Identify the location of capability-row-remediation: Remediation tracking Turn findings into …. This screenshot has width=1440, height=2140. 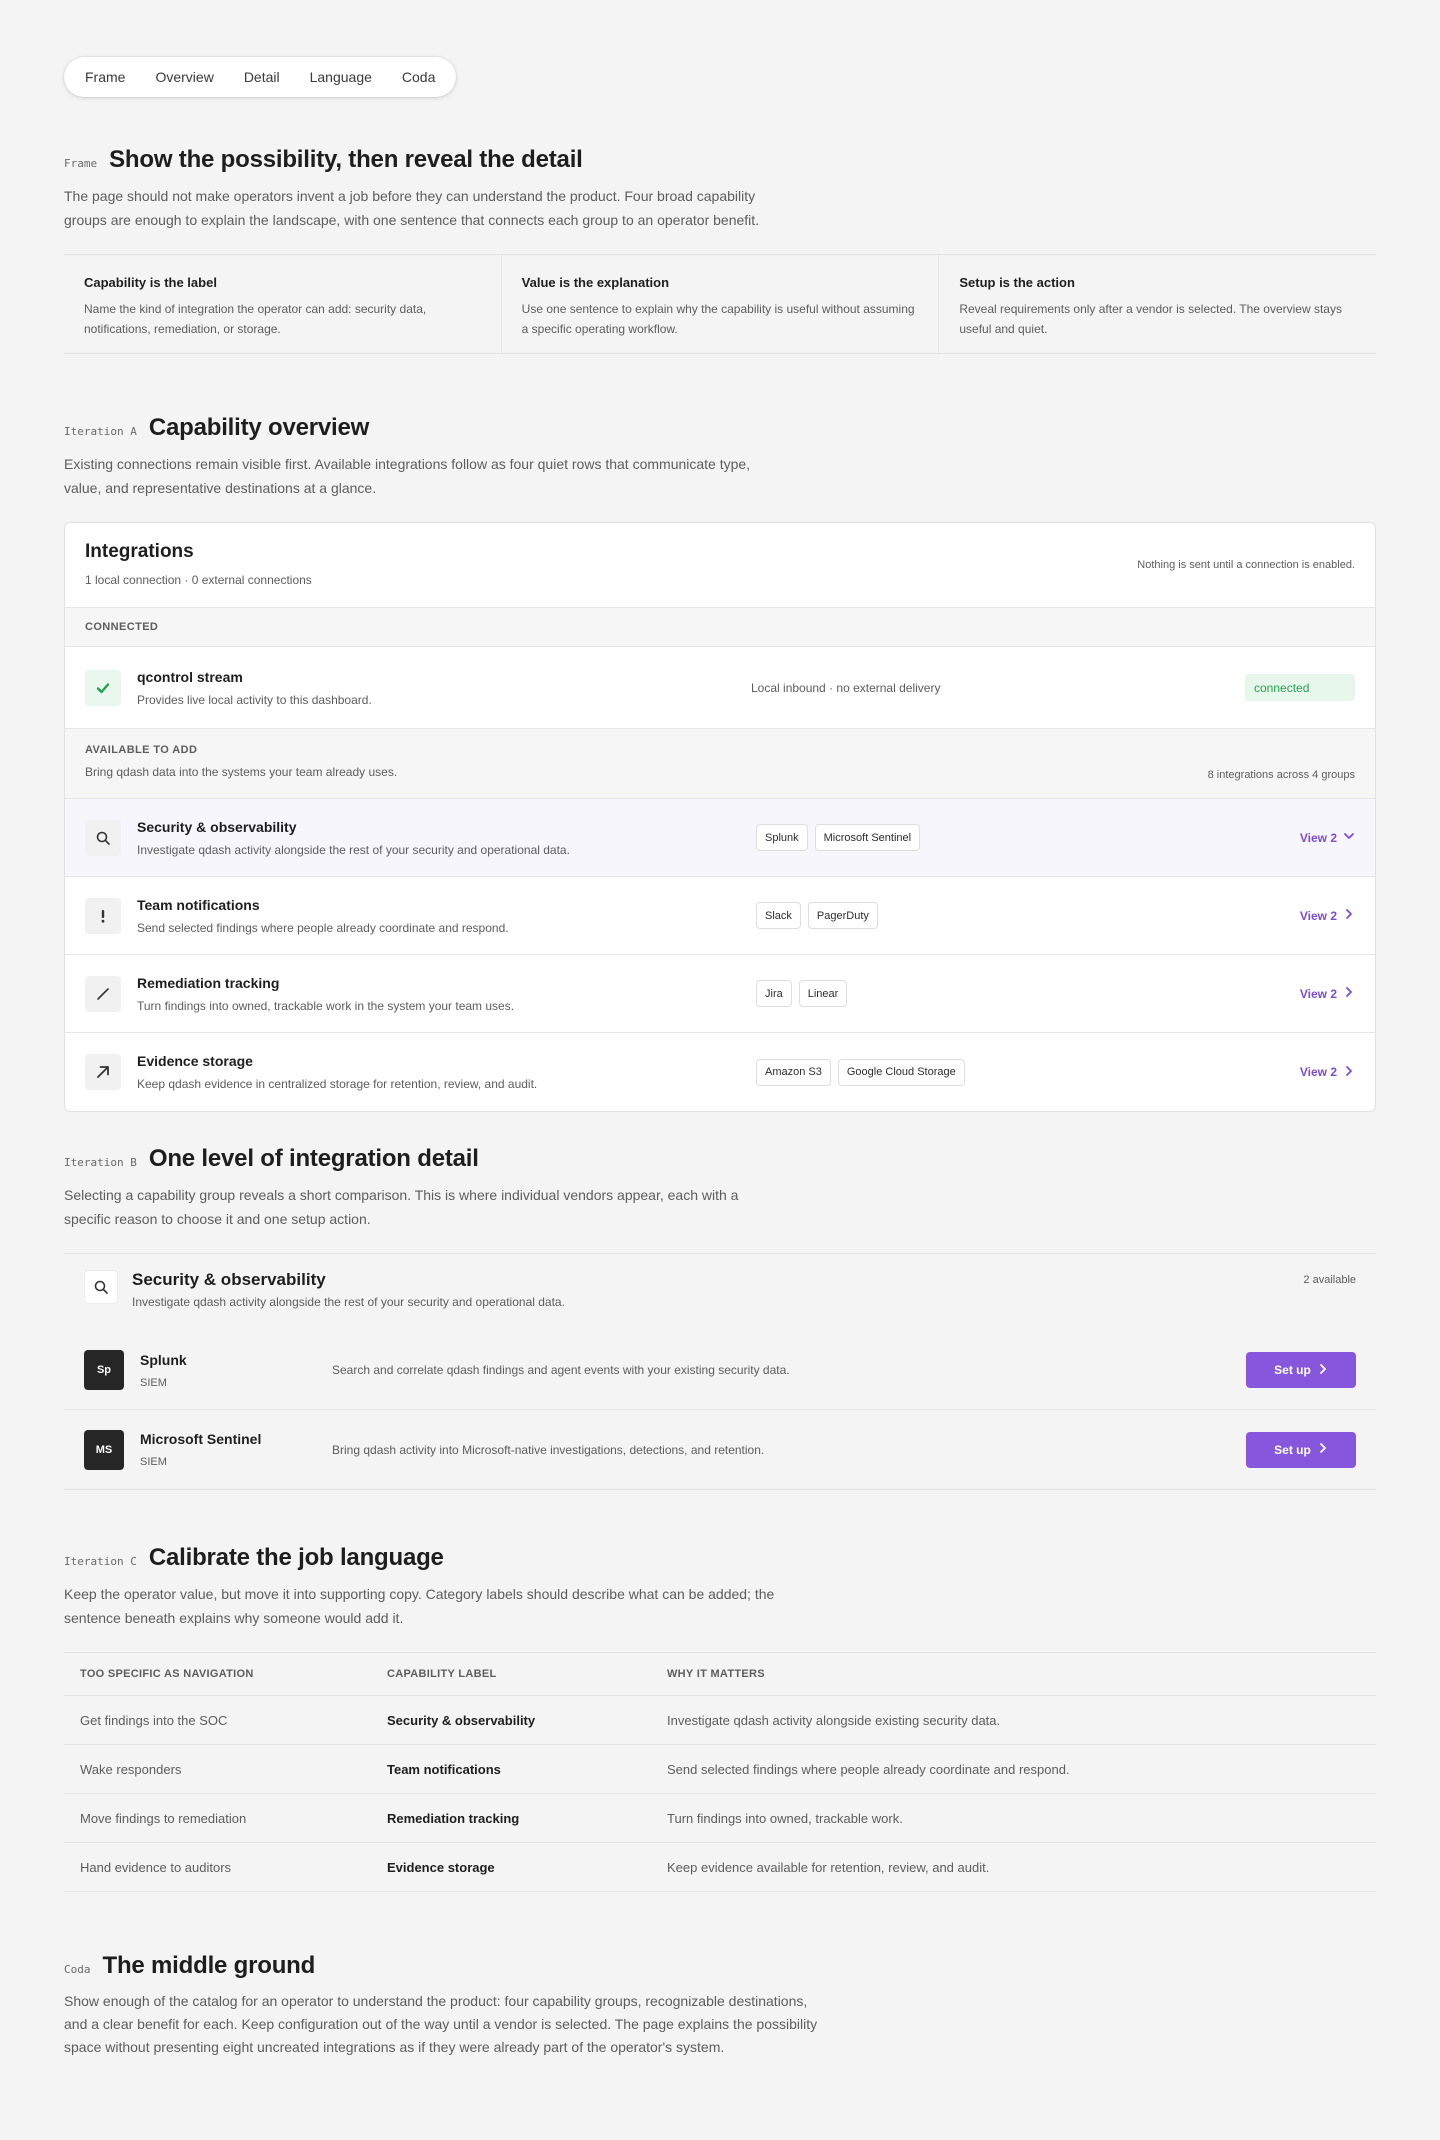
(720, 994).